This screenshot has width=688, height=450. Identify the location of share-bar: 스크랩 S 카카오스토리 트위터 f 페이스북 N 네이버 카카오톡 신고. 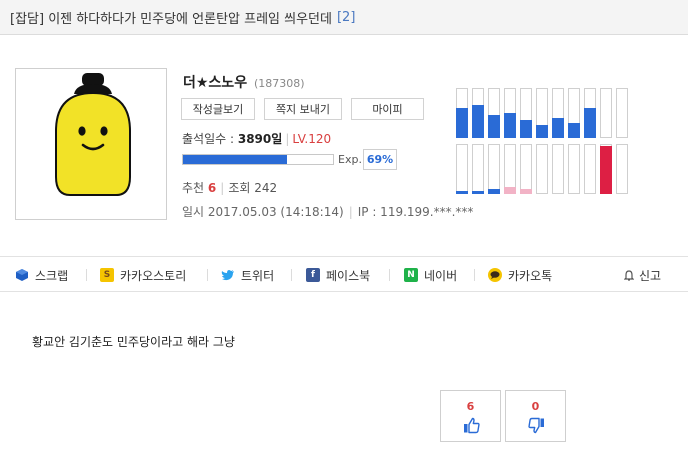
(344, 274).